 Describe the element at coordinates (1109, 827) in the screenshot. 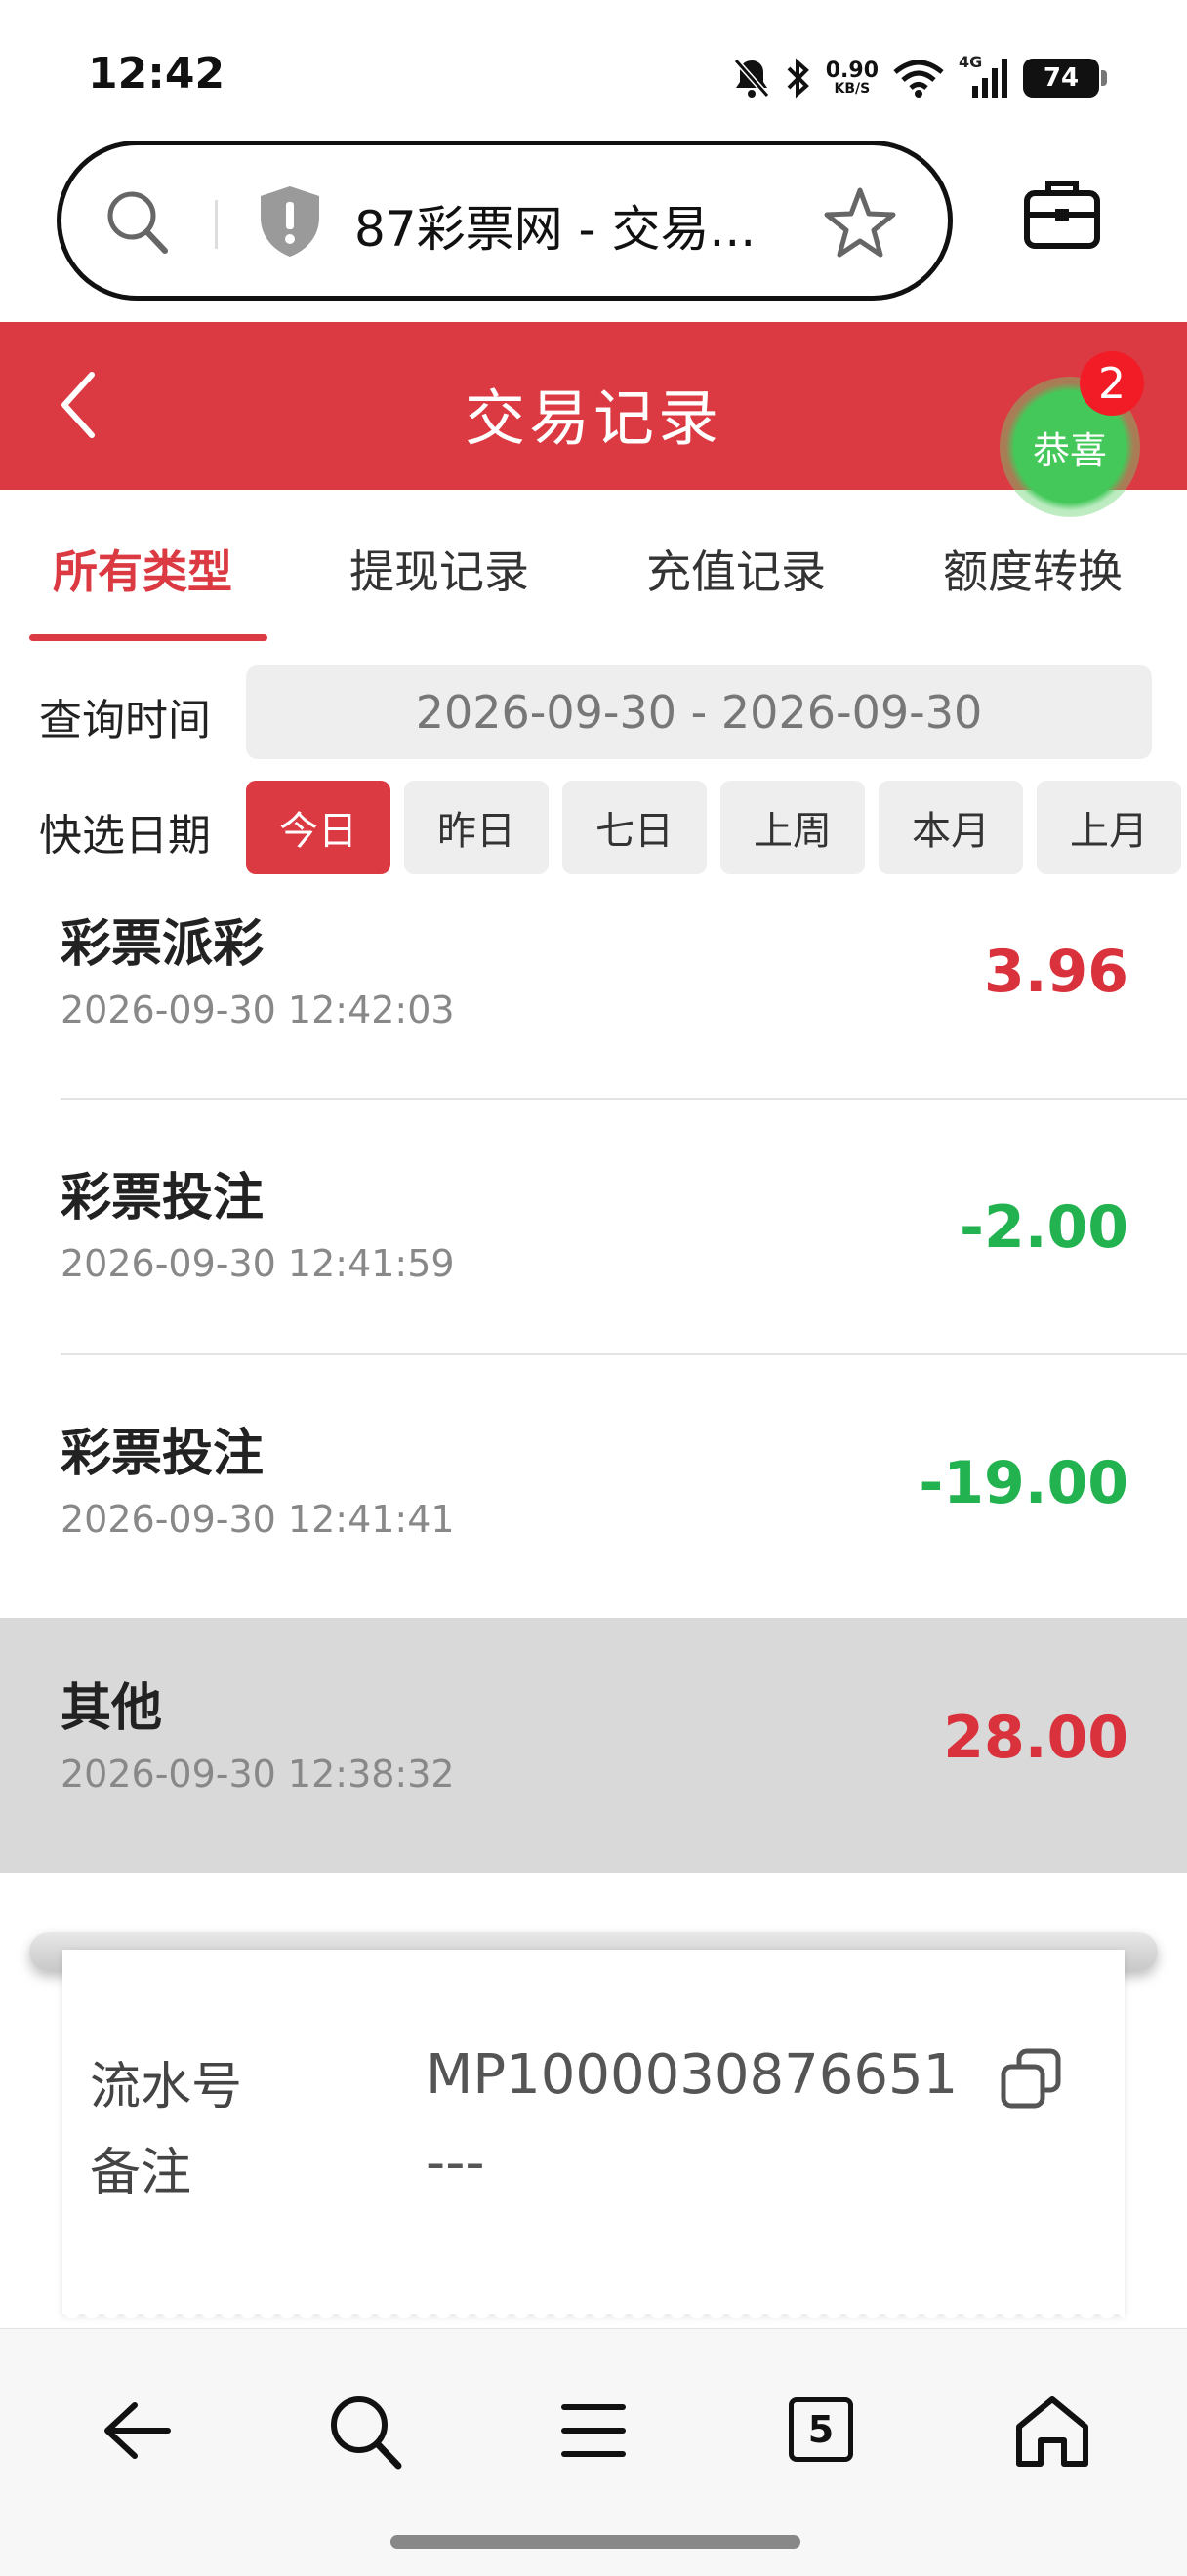

I see `chip-last-month: 上月` at that location.